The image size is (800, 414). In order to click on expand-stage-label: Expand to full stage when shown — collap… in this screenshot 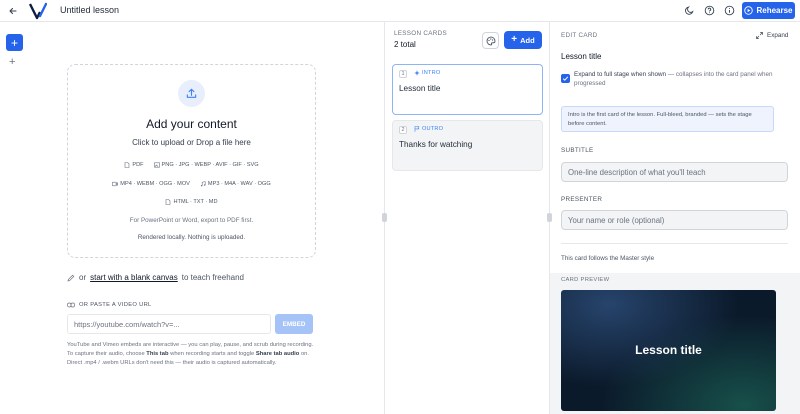, I will do `click(673, 79)`.